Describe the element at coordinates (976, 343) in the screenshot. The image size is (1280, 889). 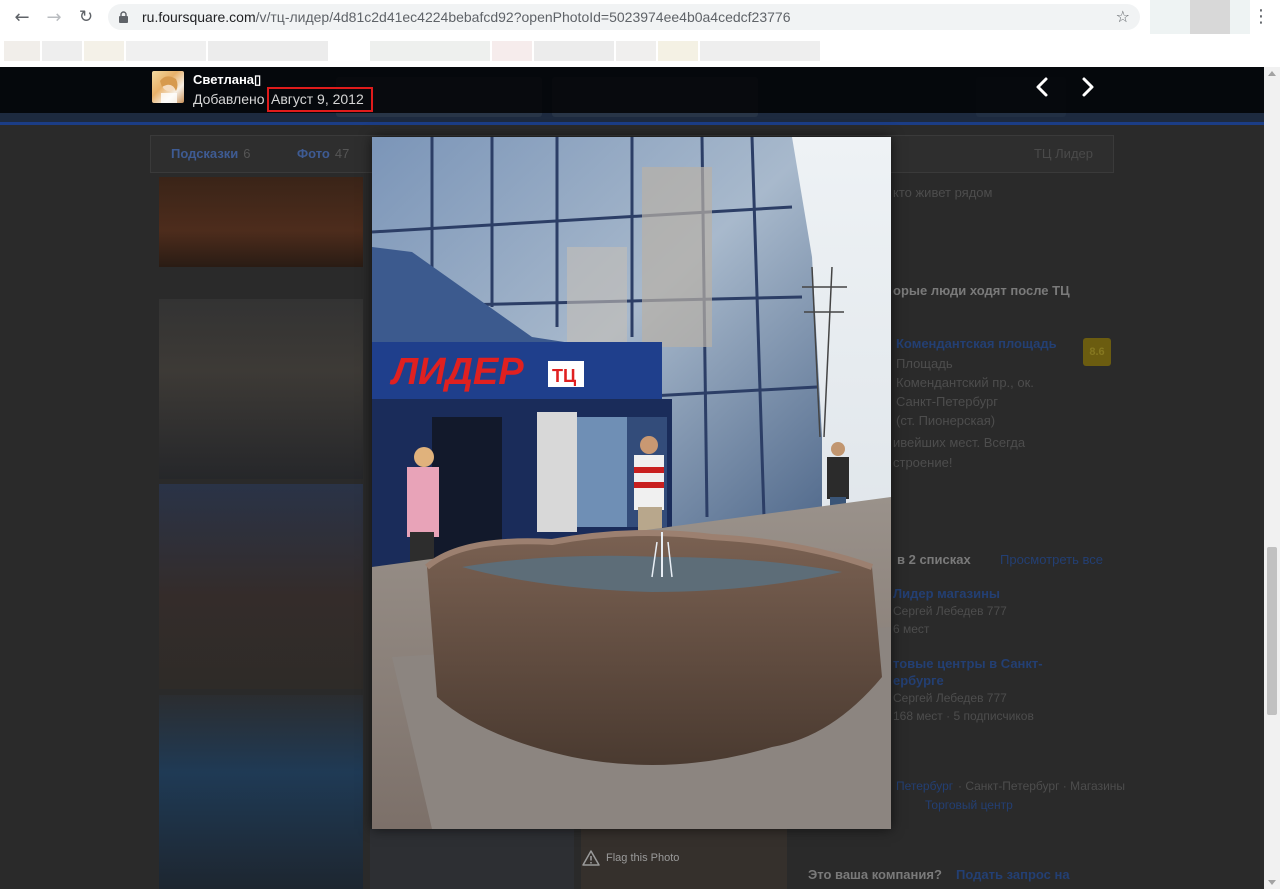
I see `nearby-venue-link: Комендантская площадь` at that location.